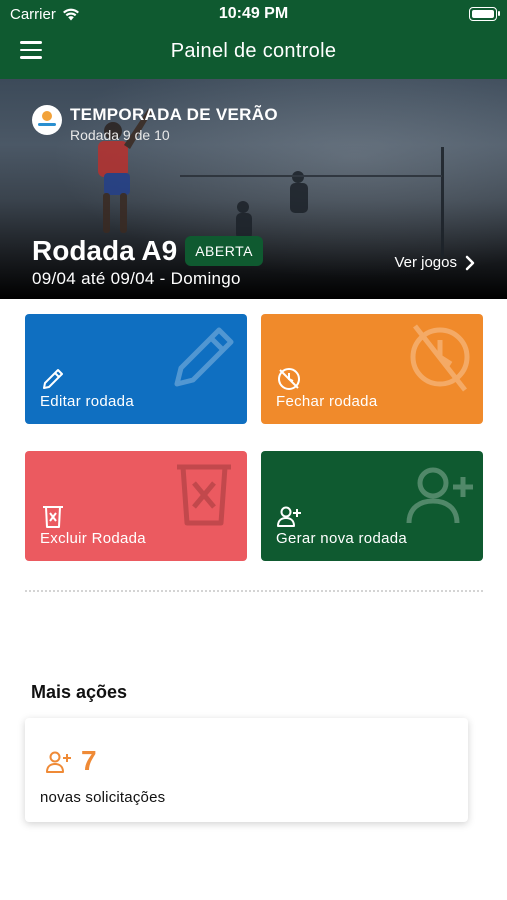 The image size is (507, 900). I want to click on season-progress: Rodada 9 de 10, so click(120, 135).